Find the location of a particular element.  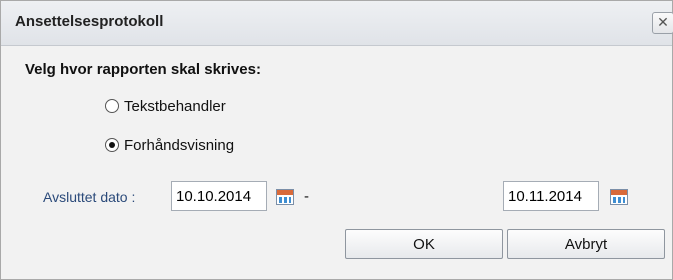

ok-button: OK is located at coordinates (424, 244).